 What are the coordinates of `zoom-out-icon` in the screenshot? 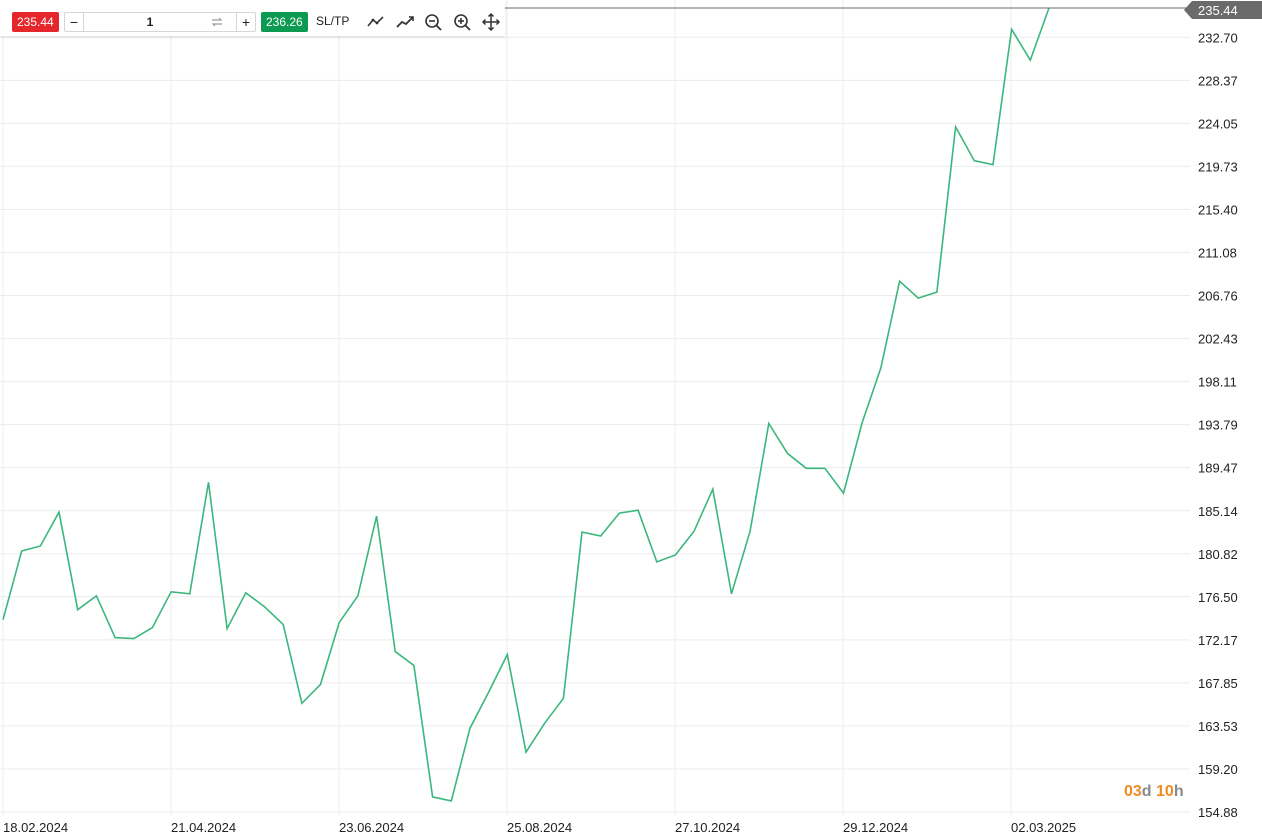 It's located at (433, 22).